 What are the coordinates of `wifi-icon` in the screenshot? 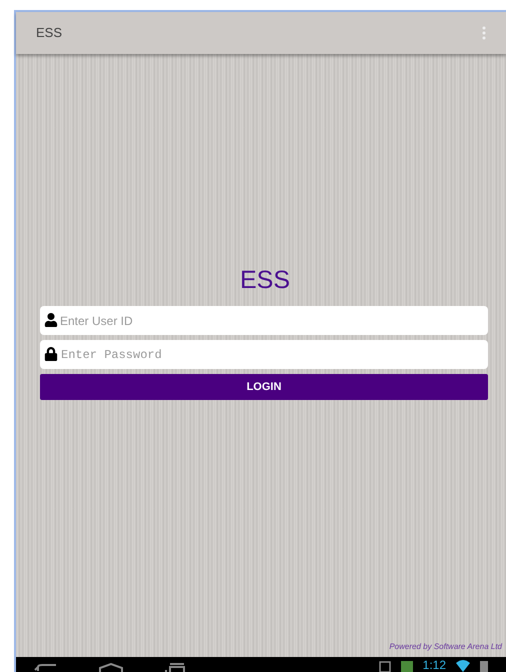 It's located at (463, 665).